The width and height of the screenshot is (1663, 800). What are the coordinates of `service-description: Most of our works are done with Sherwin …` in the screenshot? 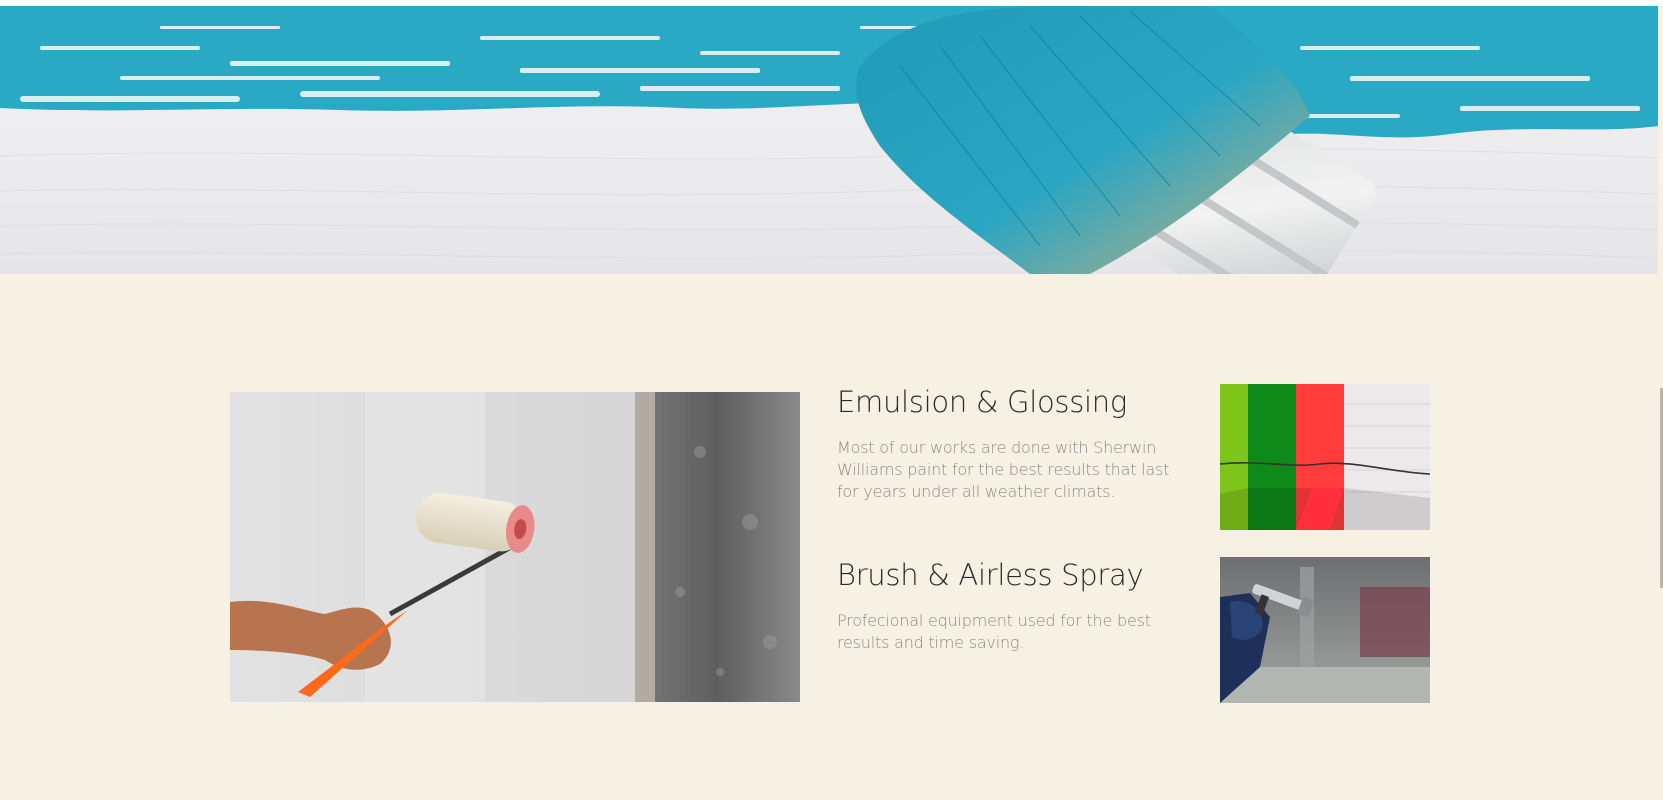 It's located at (1003, 469).